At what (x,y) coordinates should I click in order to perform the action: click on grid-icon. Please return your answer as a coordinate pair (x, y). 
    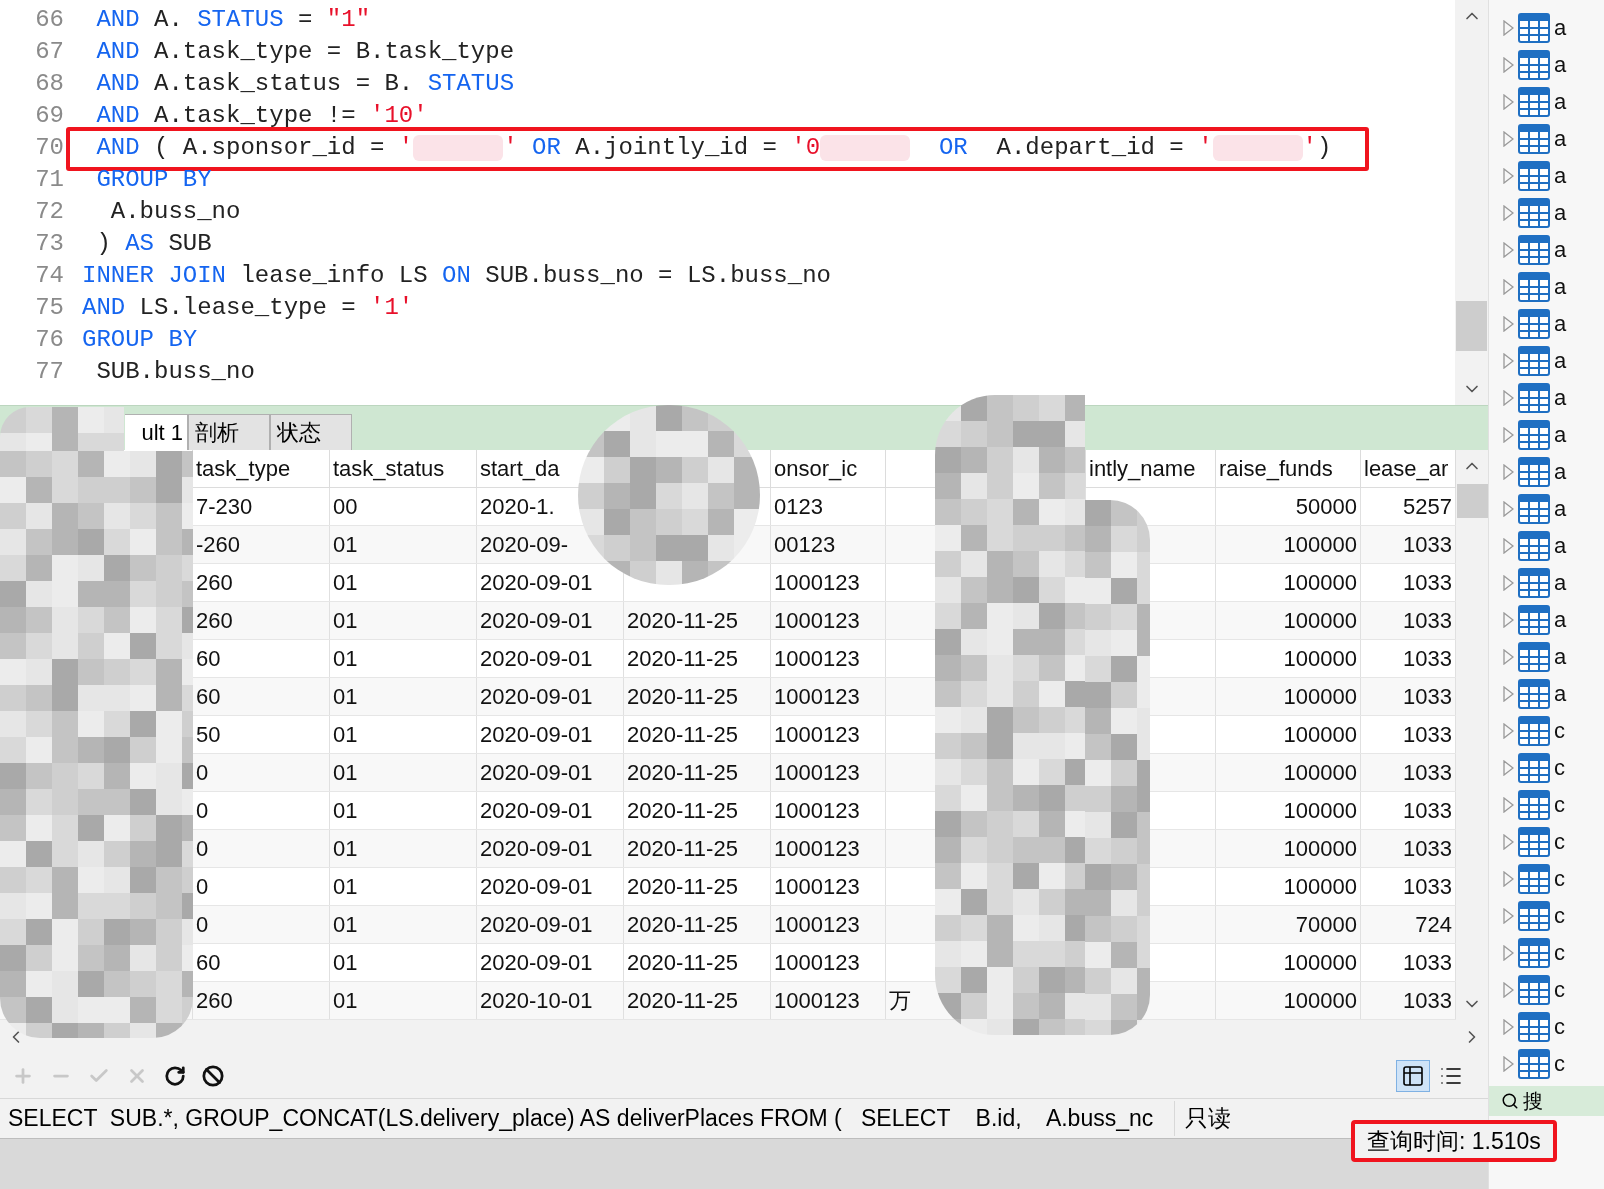
    Looking at the image, I should click on (1413, 1076).